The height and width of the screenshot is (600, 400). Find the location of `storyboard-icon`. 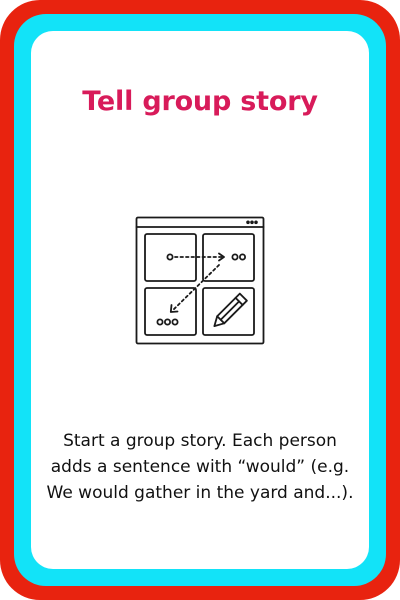

storyboard-icon is located at coordinates (200, 281).